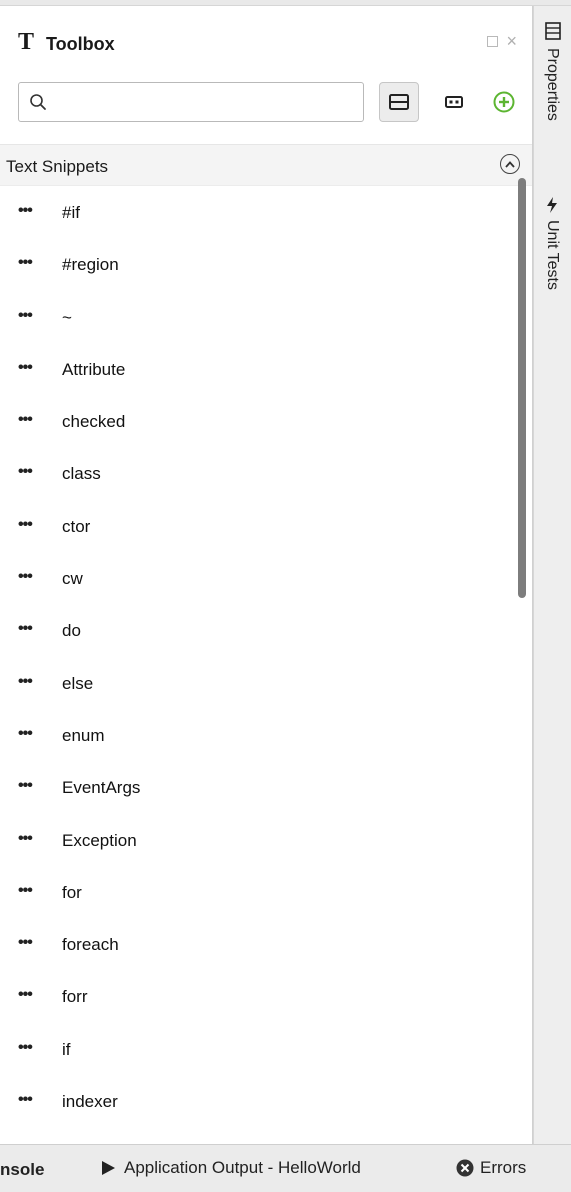 The height and width of the screenshot is (1192, 571). I want to click on scrollbar-thumb, so click(522, 388).